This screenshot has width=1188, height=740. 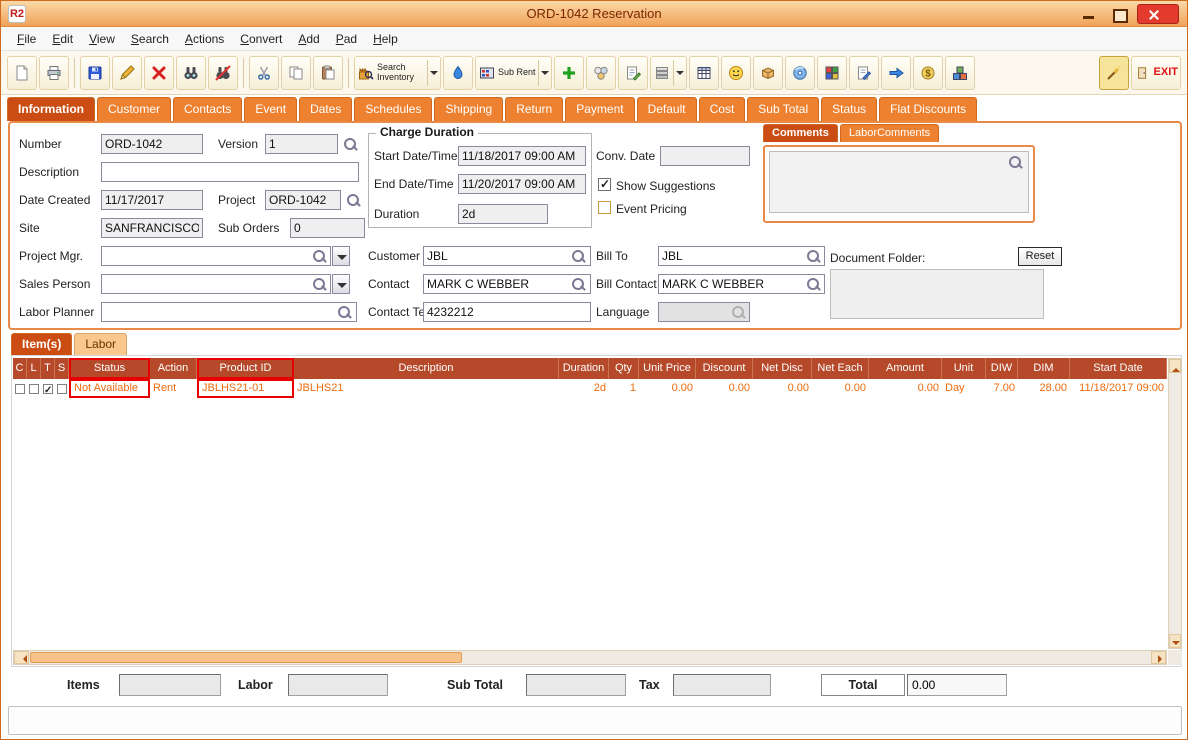 I want to click on version-input, so click(x=301, y=144).